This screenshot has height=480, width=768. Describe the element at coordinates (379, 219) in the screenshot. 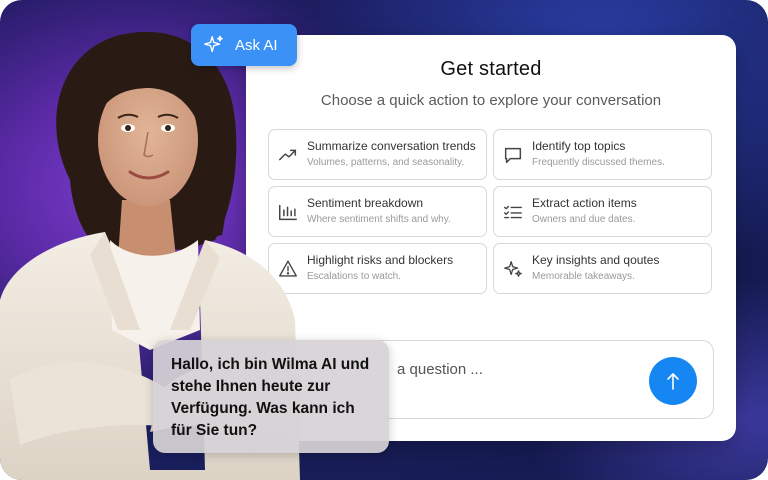

I see `action-description: Where sentiment shifts and why.` at that location.